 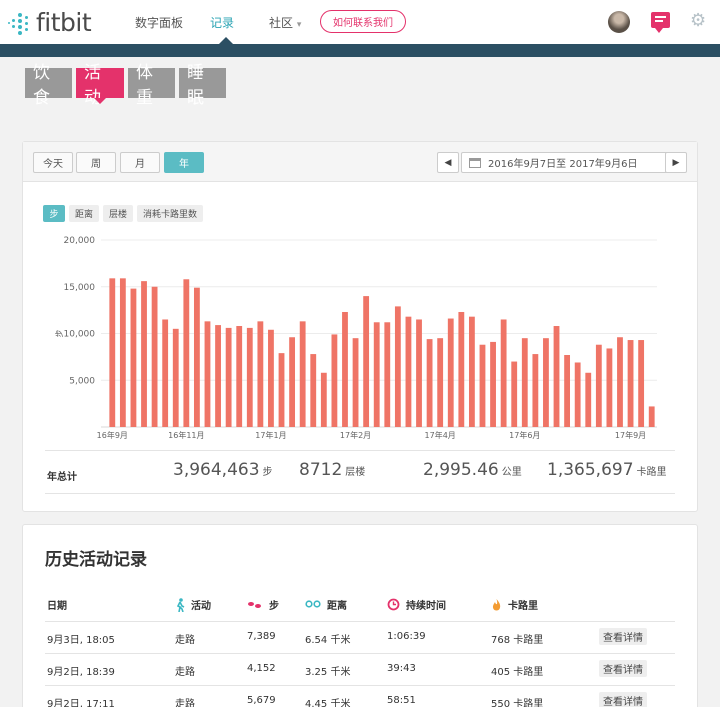 I want to click on row-steps: 5,679, so click(x=261, y=700).